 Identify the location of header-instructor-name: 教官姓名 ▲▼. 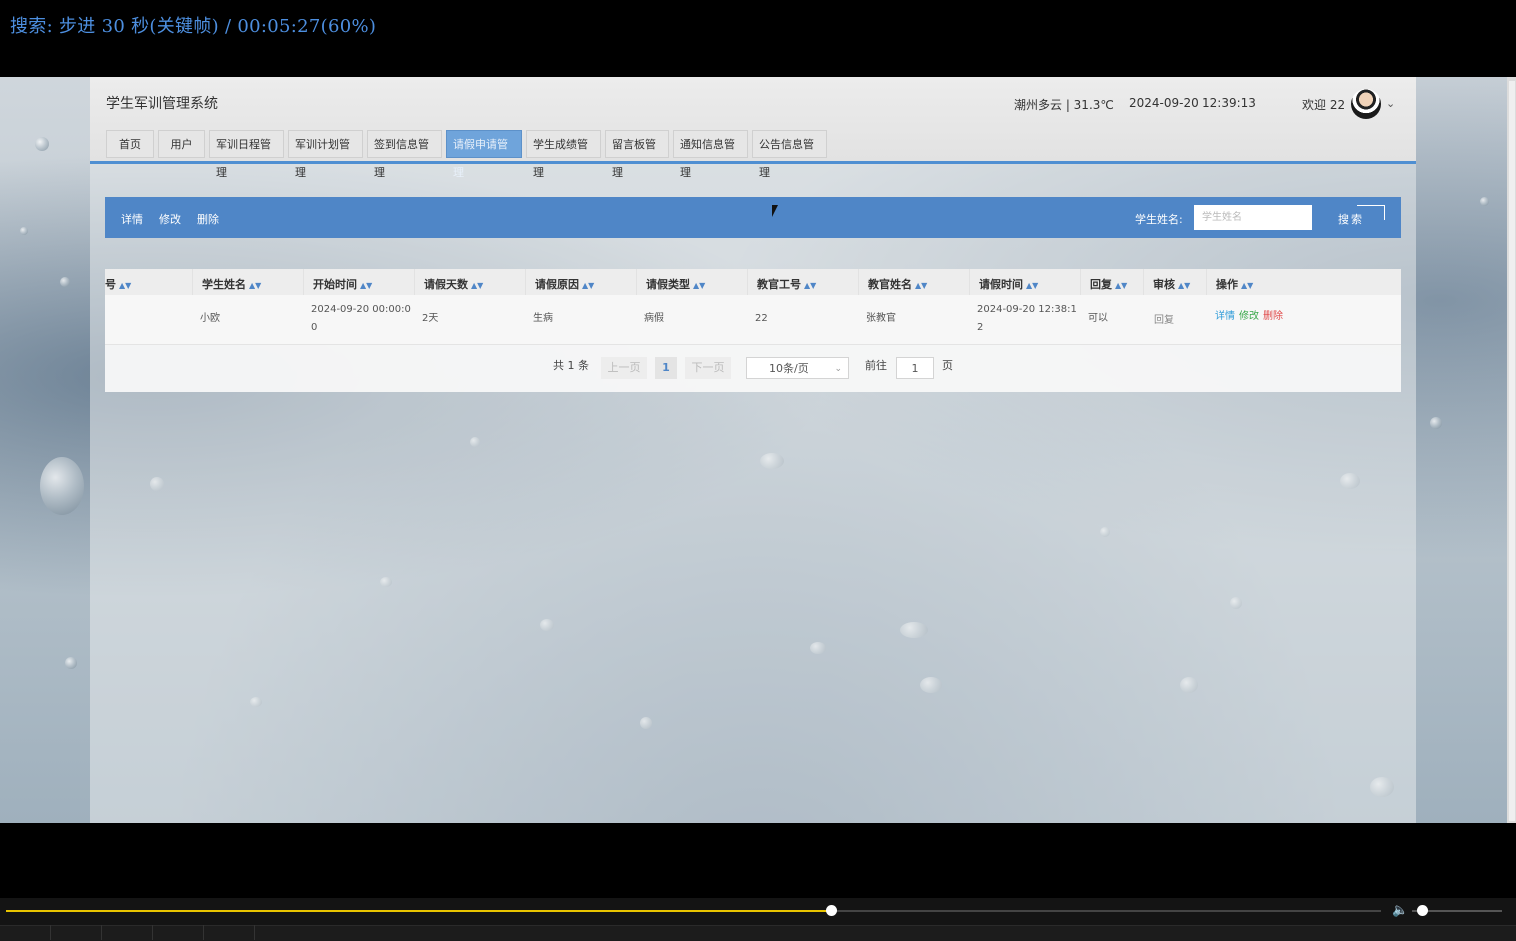
(897, 284).